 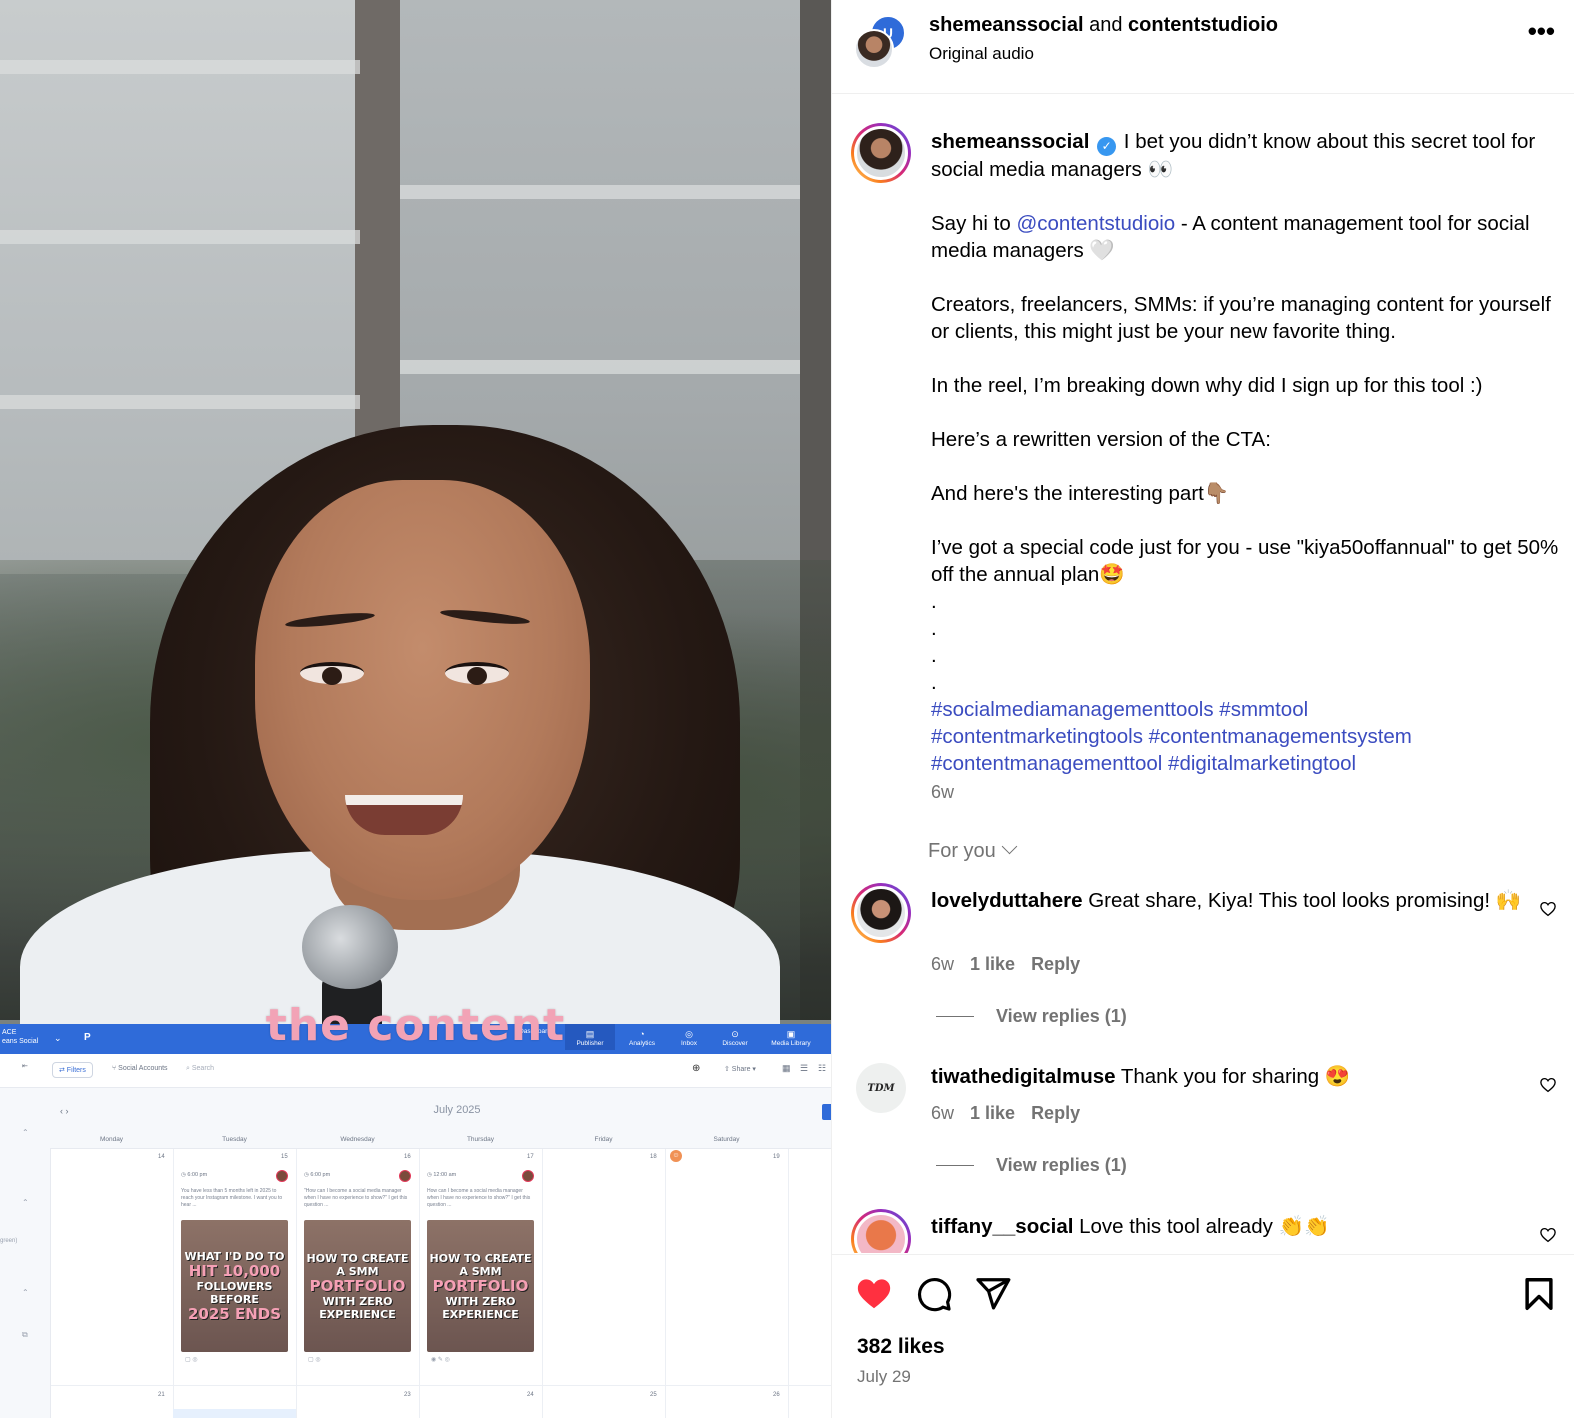 What do you see at coordinates (234, 1299) in the screenshot?
I see `thumbnail-text: BEFORE` at bounding box center [234, 1299].